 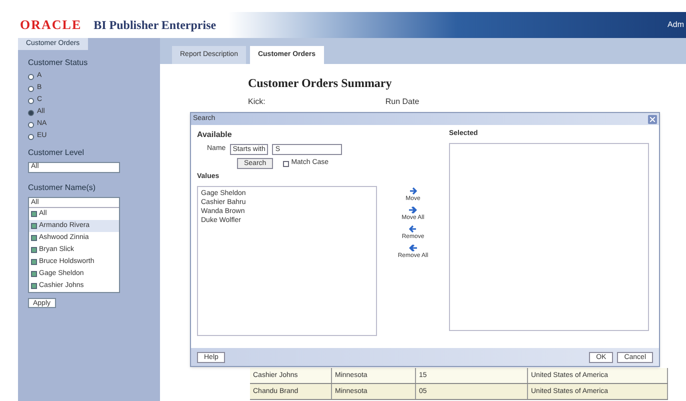 I want to click on user-link: Adm, so click(x=676, y=25).